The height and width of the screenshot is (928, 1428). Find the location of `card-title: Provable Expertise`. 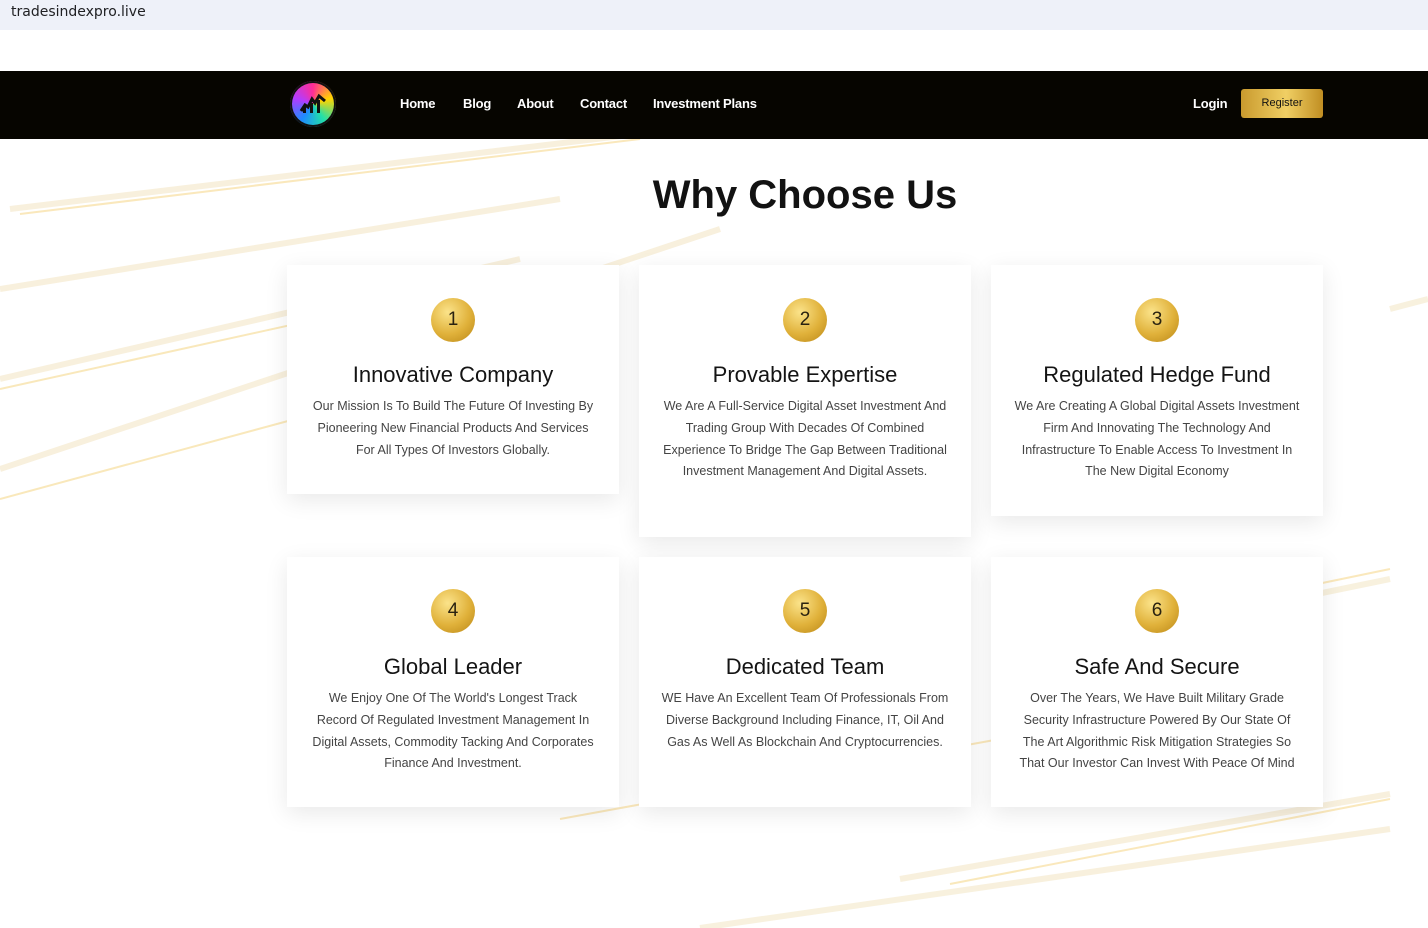

card-title: Provable Expertise is located at coordinates (805, 374).